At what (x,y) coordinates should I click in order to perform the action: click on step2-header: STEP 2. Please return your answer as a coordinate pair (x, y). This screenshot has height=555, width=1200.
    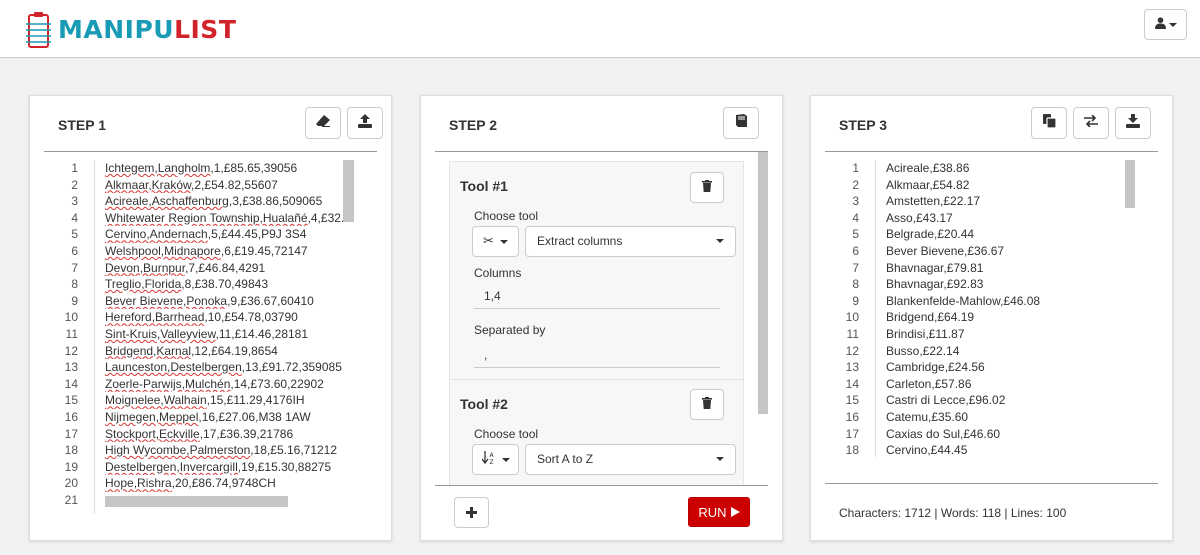
    Looking at the image, I should click on (601, 124).